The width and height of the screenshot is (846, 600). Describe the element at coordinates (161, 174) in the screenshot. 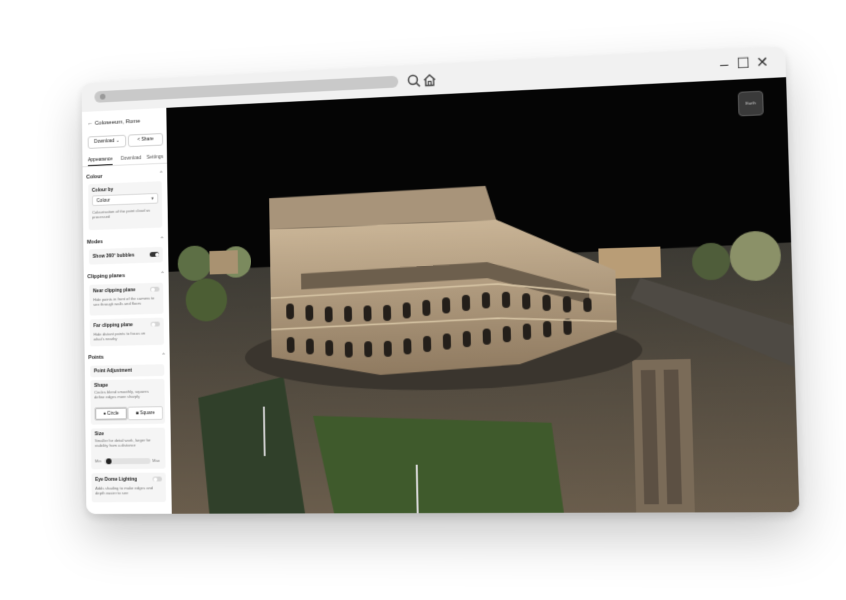

I see `collapse-colour-icon: ⌃` at that location.